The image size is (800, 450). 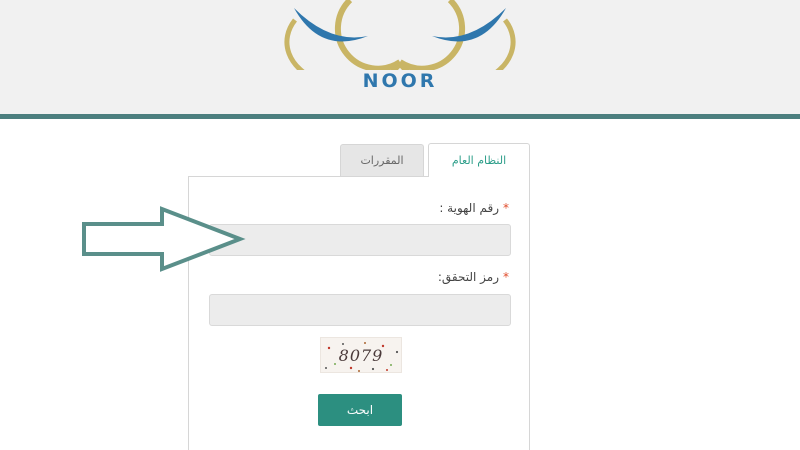 What do you see at coordinates (360, 310) in the screenshot?
I see `captcha-input` at bounding box center [360, 310].